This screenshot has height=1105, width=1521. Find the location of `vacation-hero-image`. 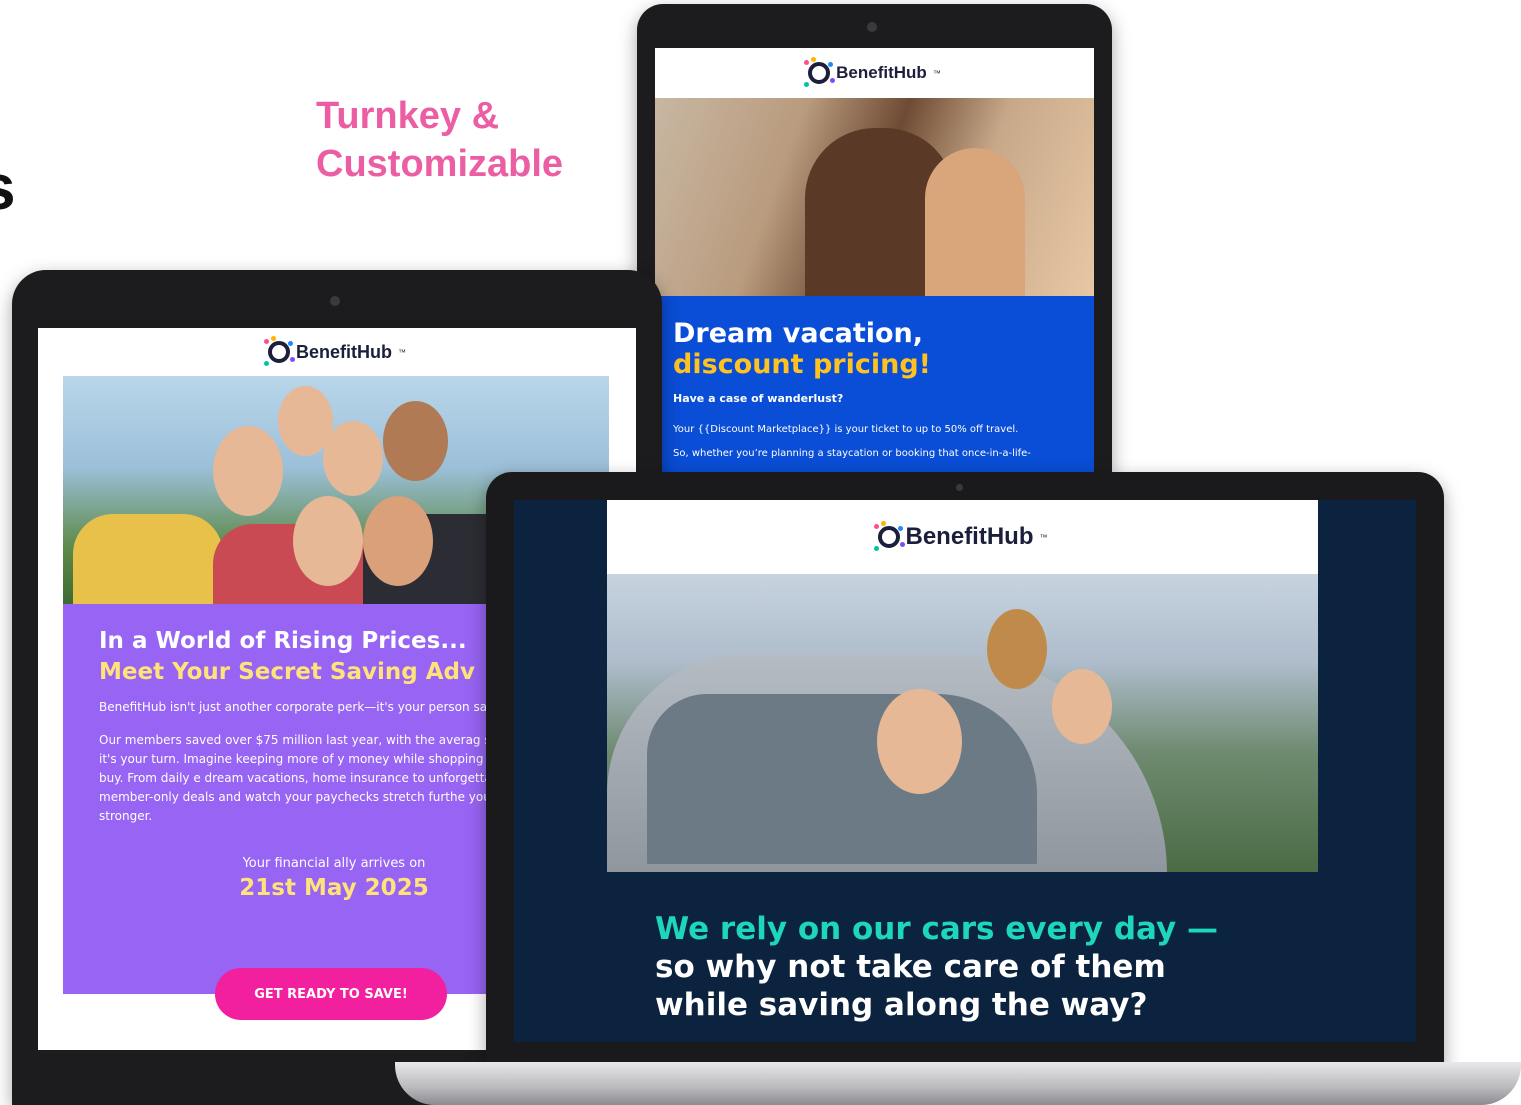

vacation-hero-image is located at coordinates (874, 197).